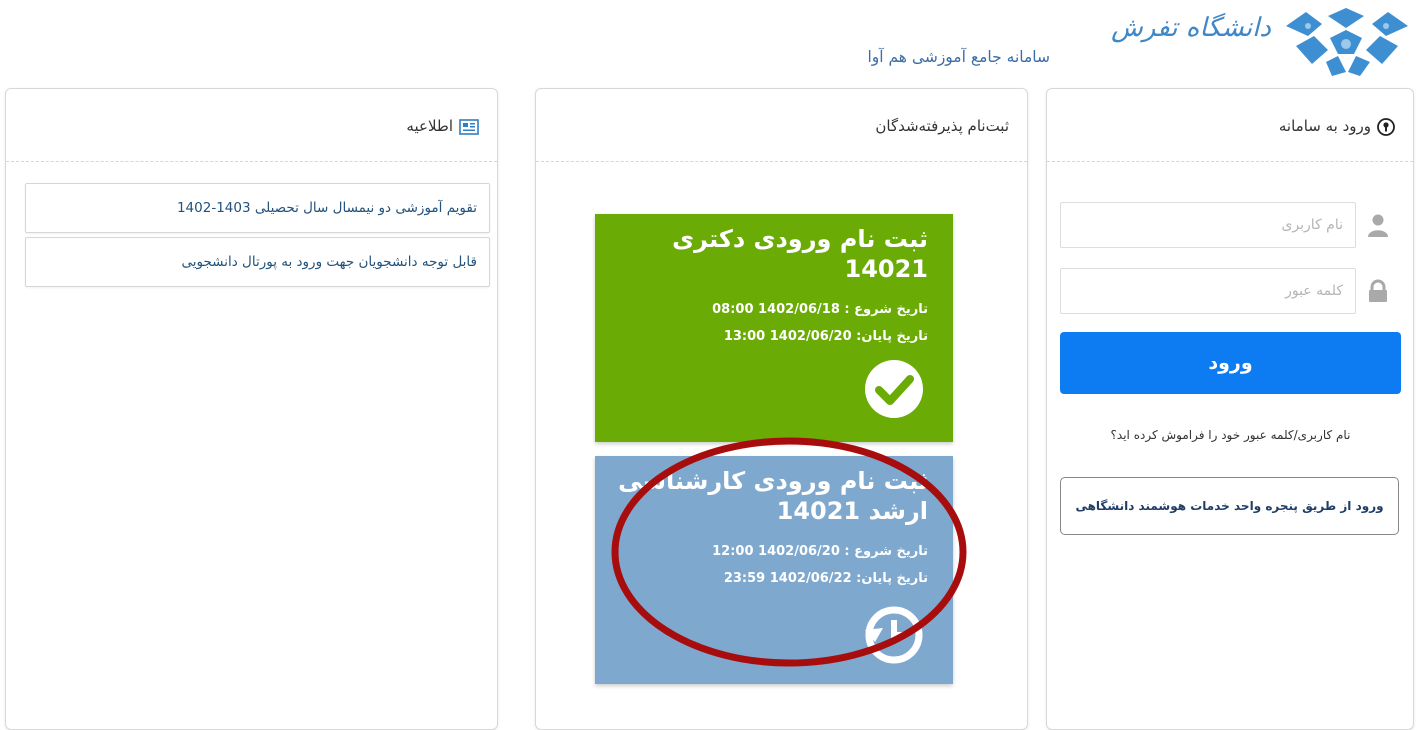 Image resolution: width=1421 pixels, height=730 pixels. I want to click on login-panel-title: ورود به سامانه, so click(1324, 126).